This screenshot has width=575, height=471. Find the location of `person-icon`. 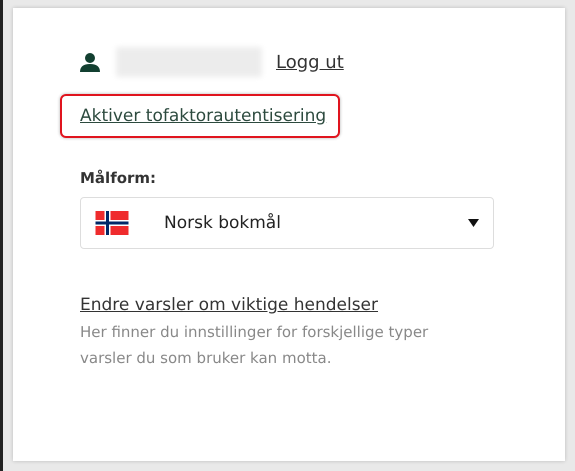

person-icon is located at coordinates (90, 62).